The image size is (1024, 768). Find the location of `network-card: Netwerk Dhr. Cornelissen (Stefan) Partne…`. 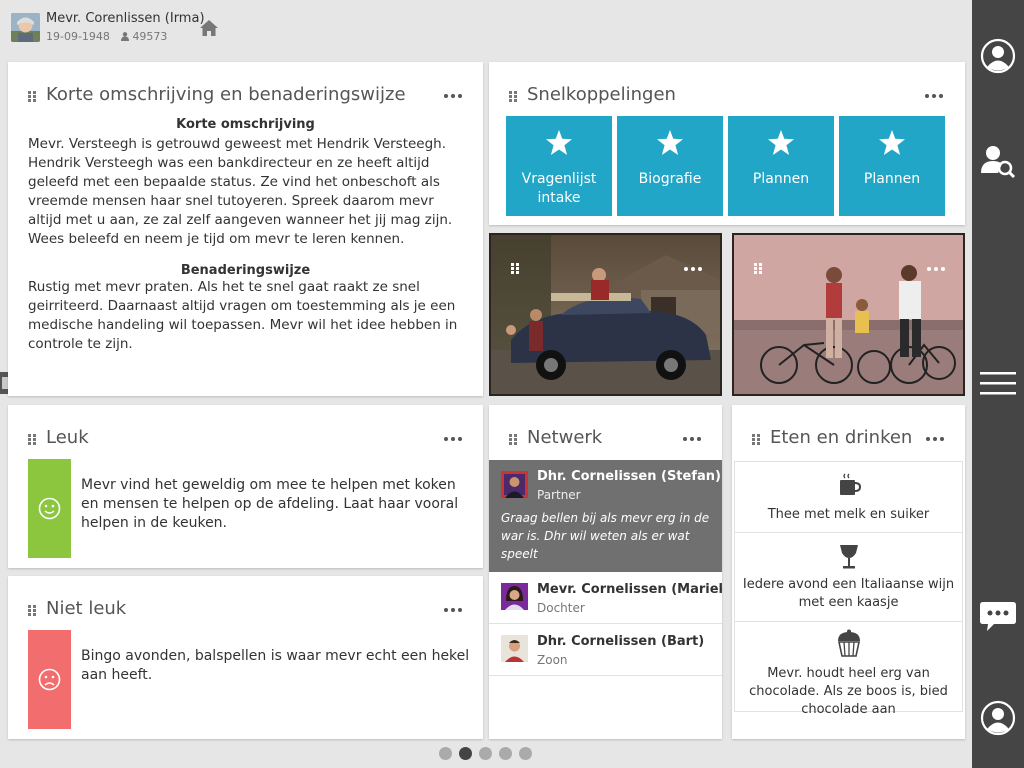

network-card: Netwerk Dhr. Cornelissen (Stefan) Partne… is located at coordinates (605, 572).